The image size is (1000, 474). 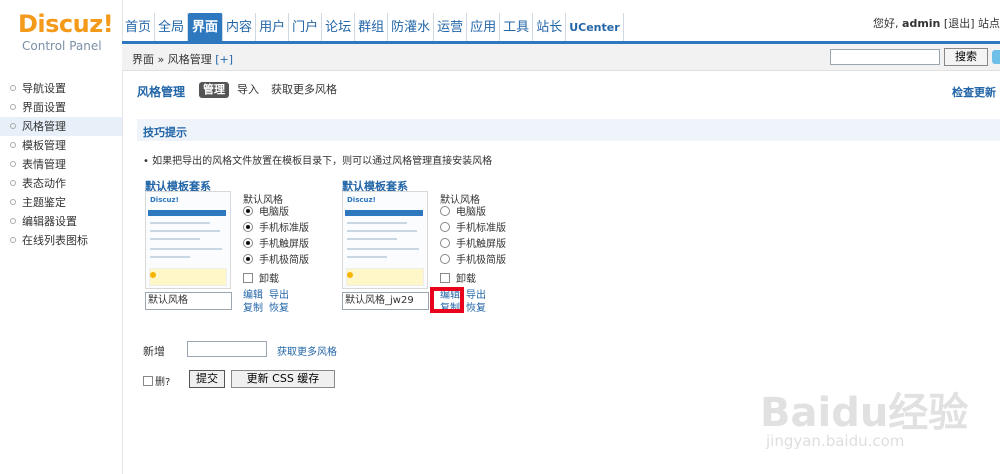 I want to click on nav-operations: 运营, so click(x=451, y=27).